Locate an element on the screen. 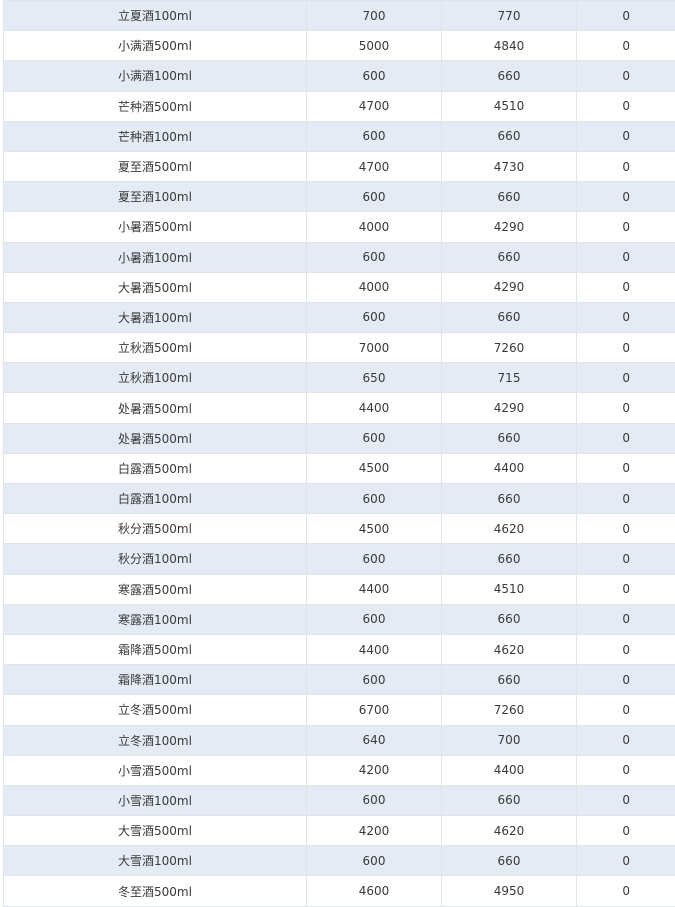 The height and width of the screenshot is (907, 675). value-a-cell: 4000 is located at coordinates (374, 227).